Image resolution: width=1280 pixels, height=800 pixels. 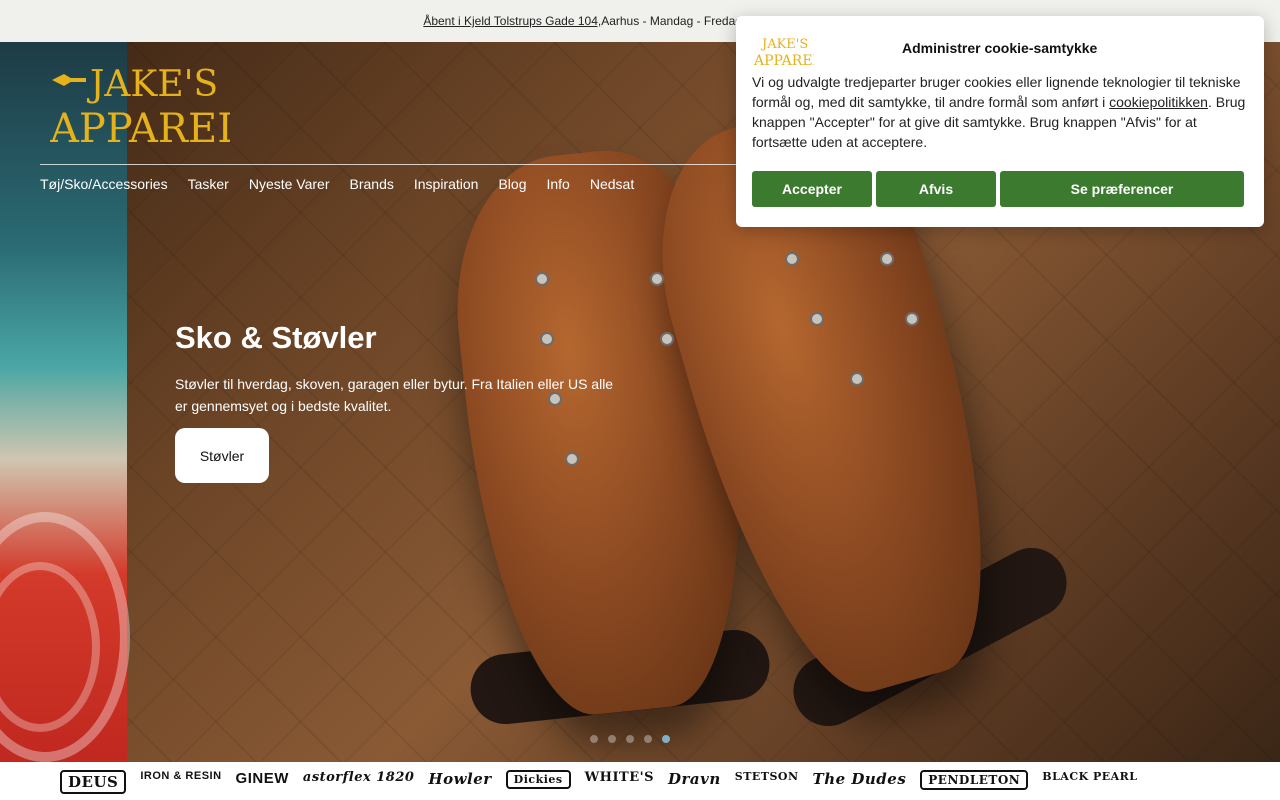 What do you see at coordinates (1089, 776) in the screenshot?
I see `brand-logo: BLACK PEARL` at bounding box center [1089, 776].